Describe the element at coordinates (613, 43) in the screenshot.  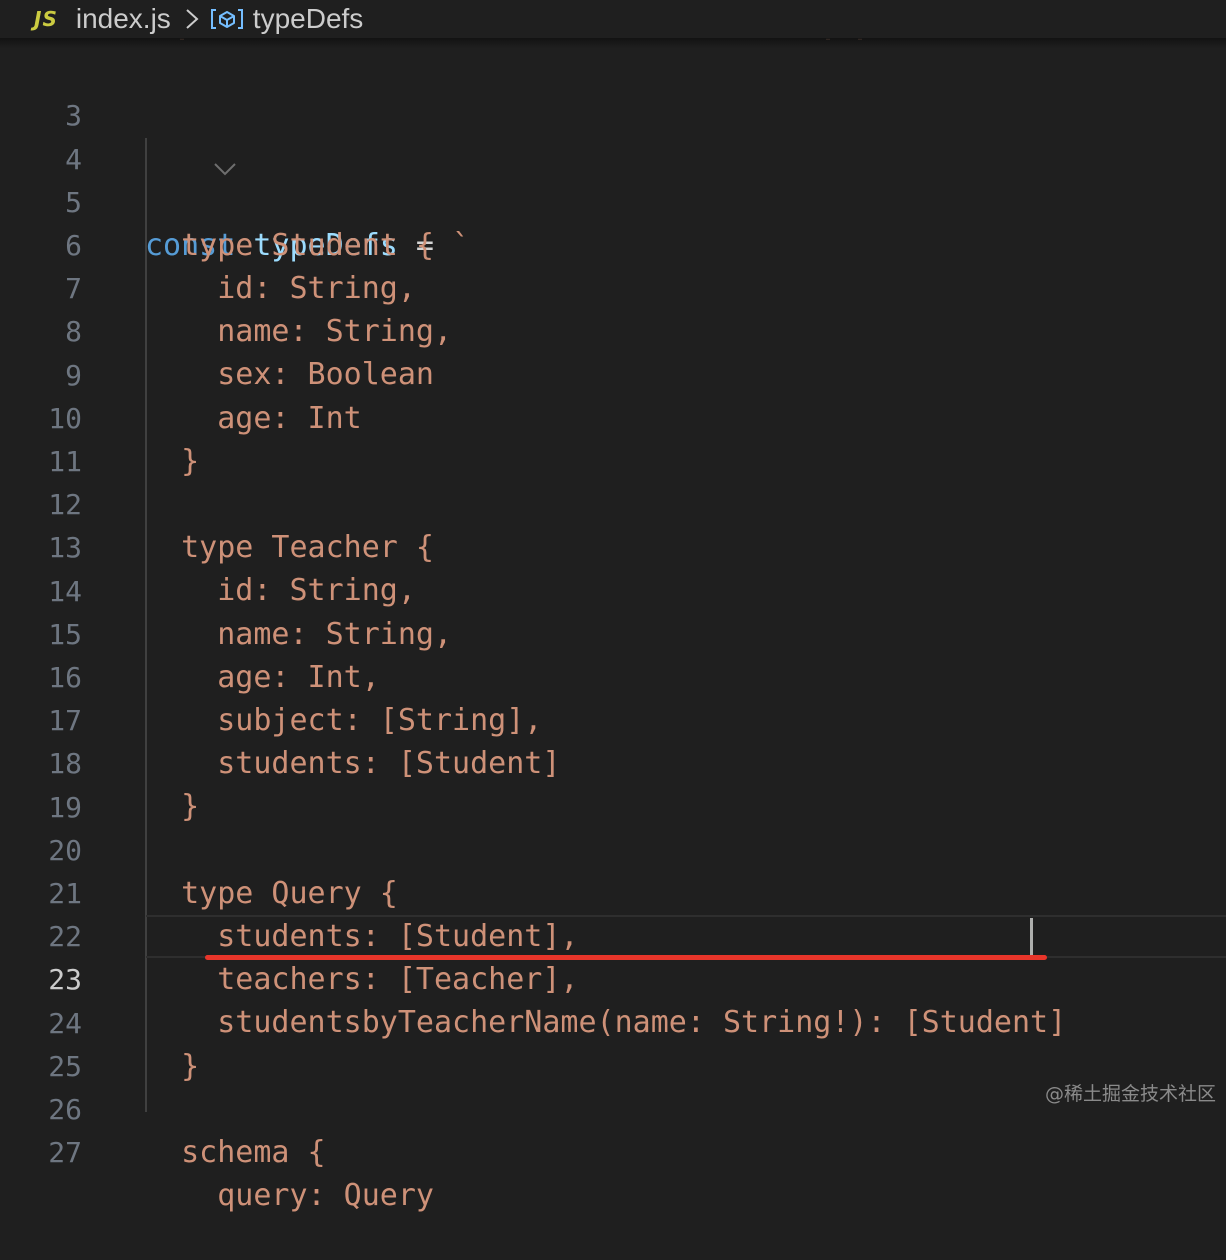
I see `scroll-shadow` at that location.